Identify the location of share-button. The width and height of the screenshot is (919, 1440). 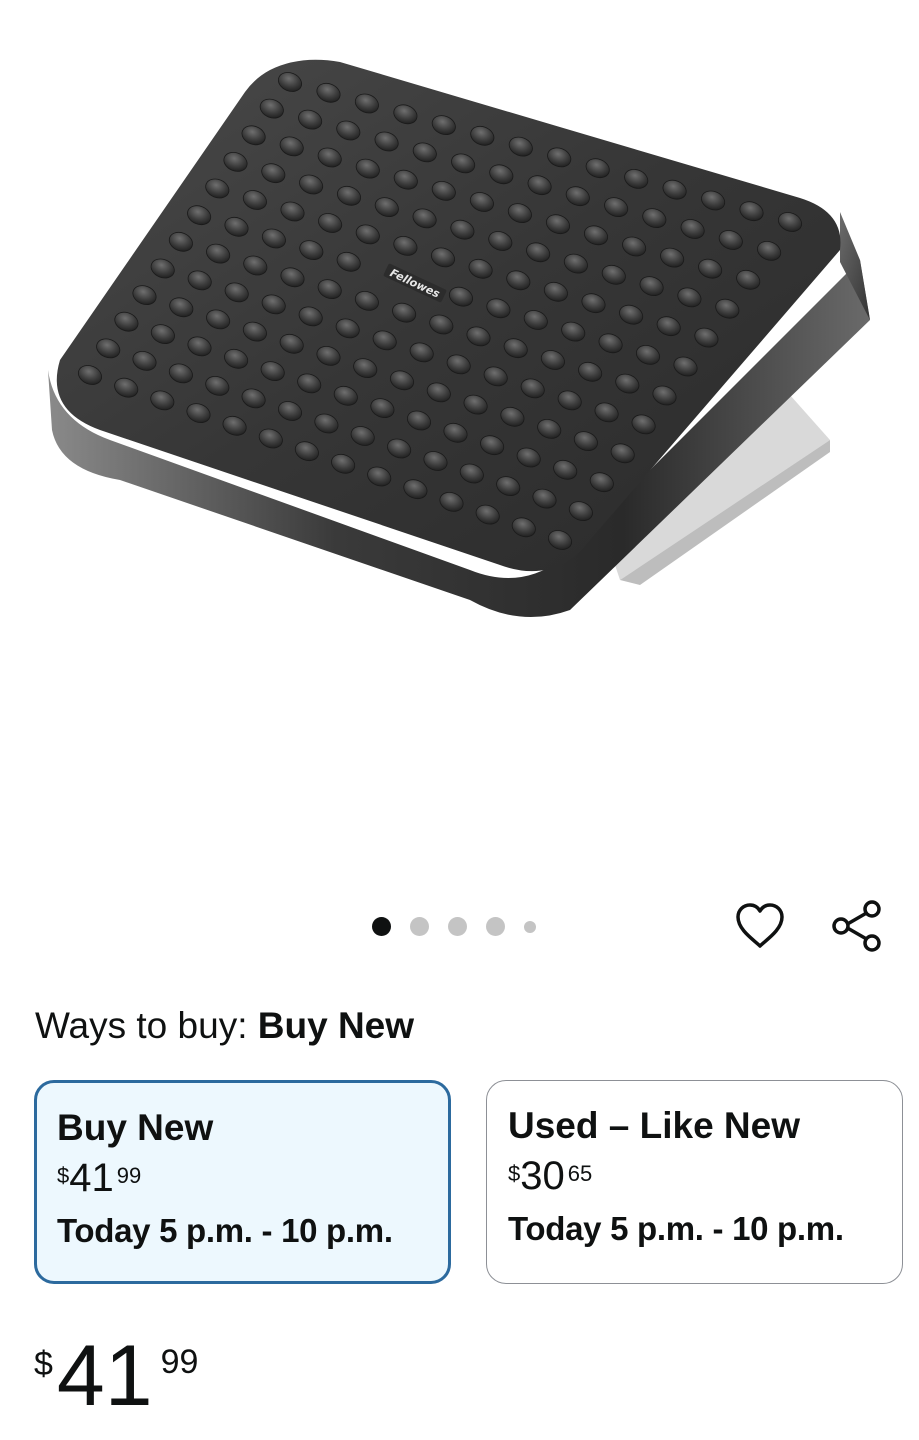
(857, 926).